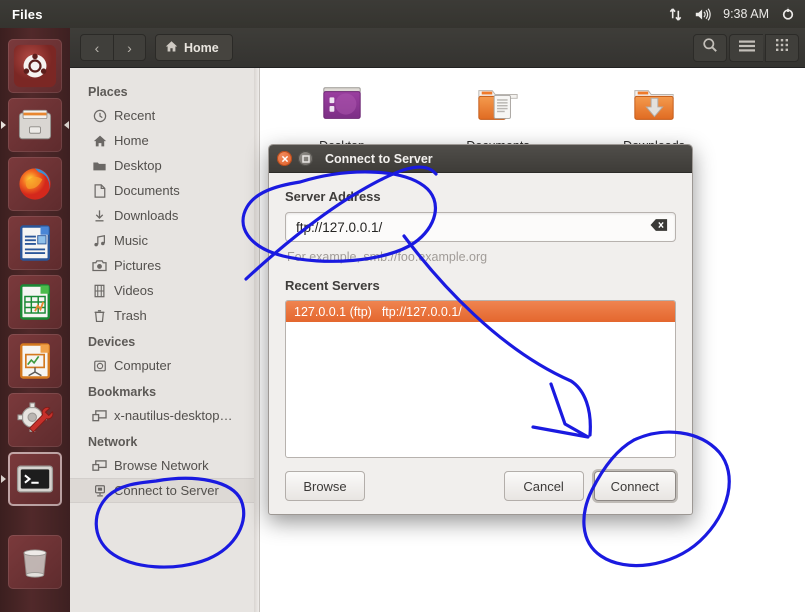 This screenshot has height=612, width=805. What do you see at coordinates (27, 14) in the screenshot?
I see `app-menu-title: Files` at bounding box center [27, 14].